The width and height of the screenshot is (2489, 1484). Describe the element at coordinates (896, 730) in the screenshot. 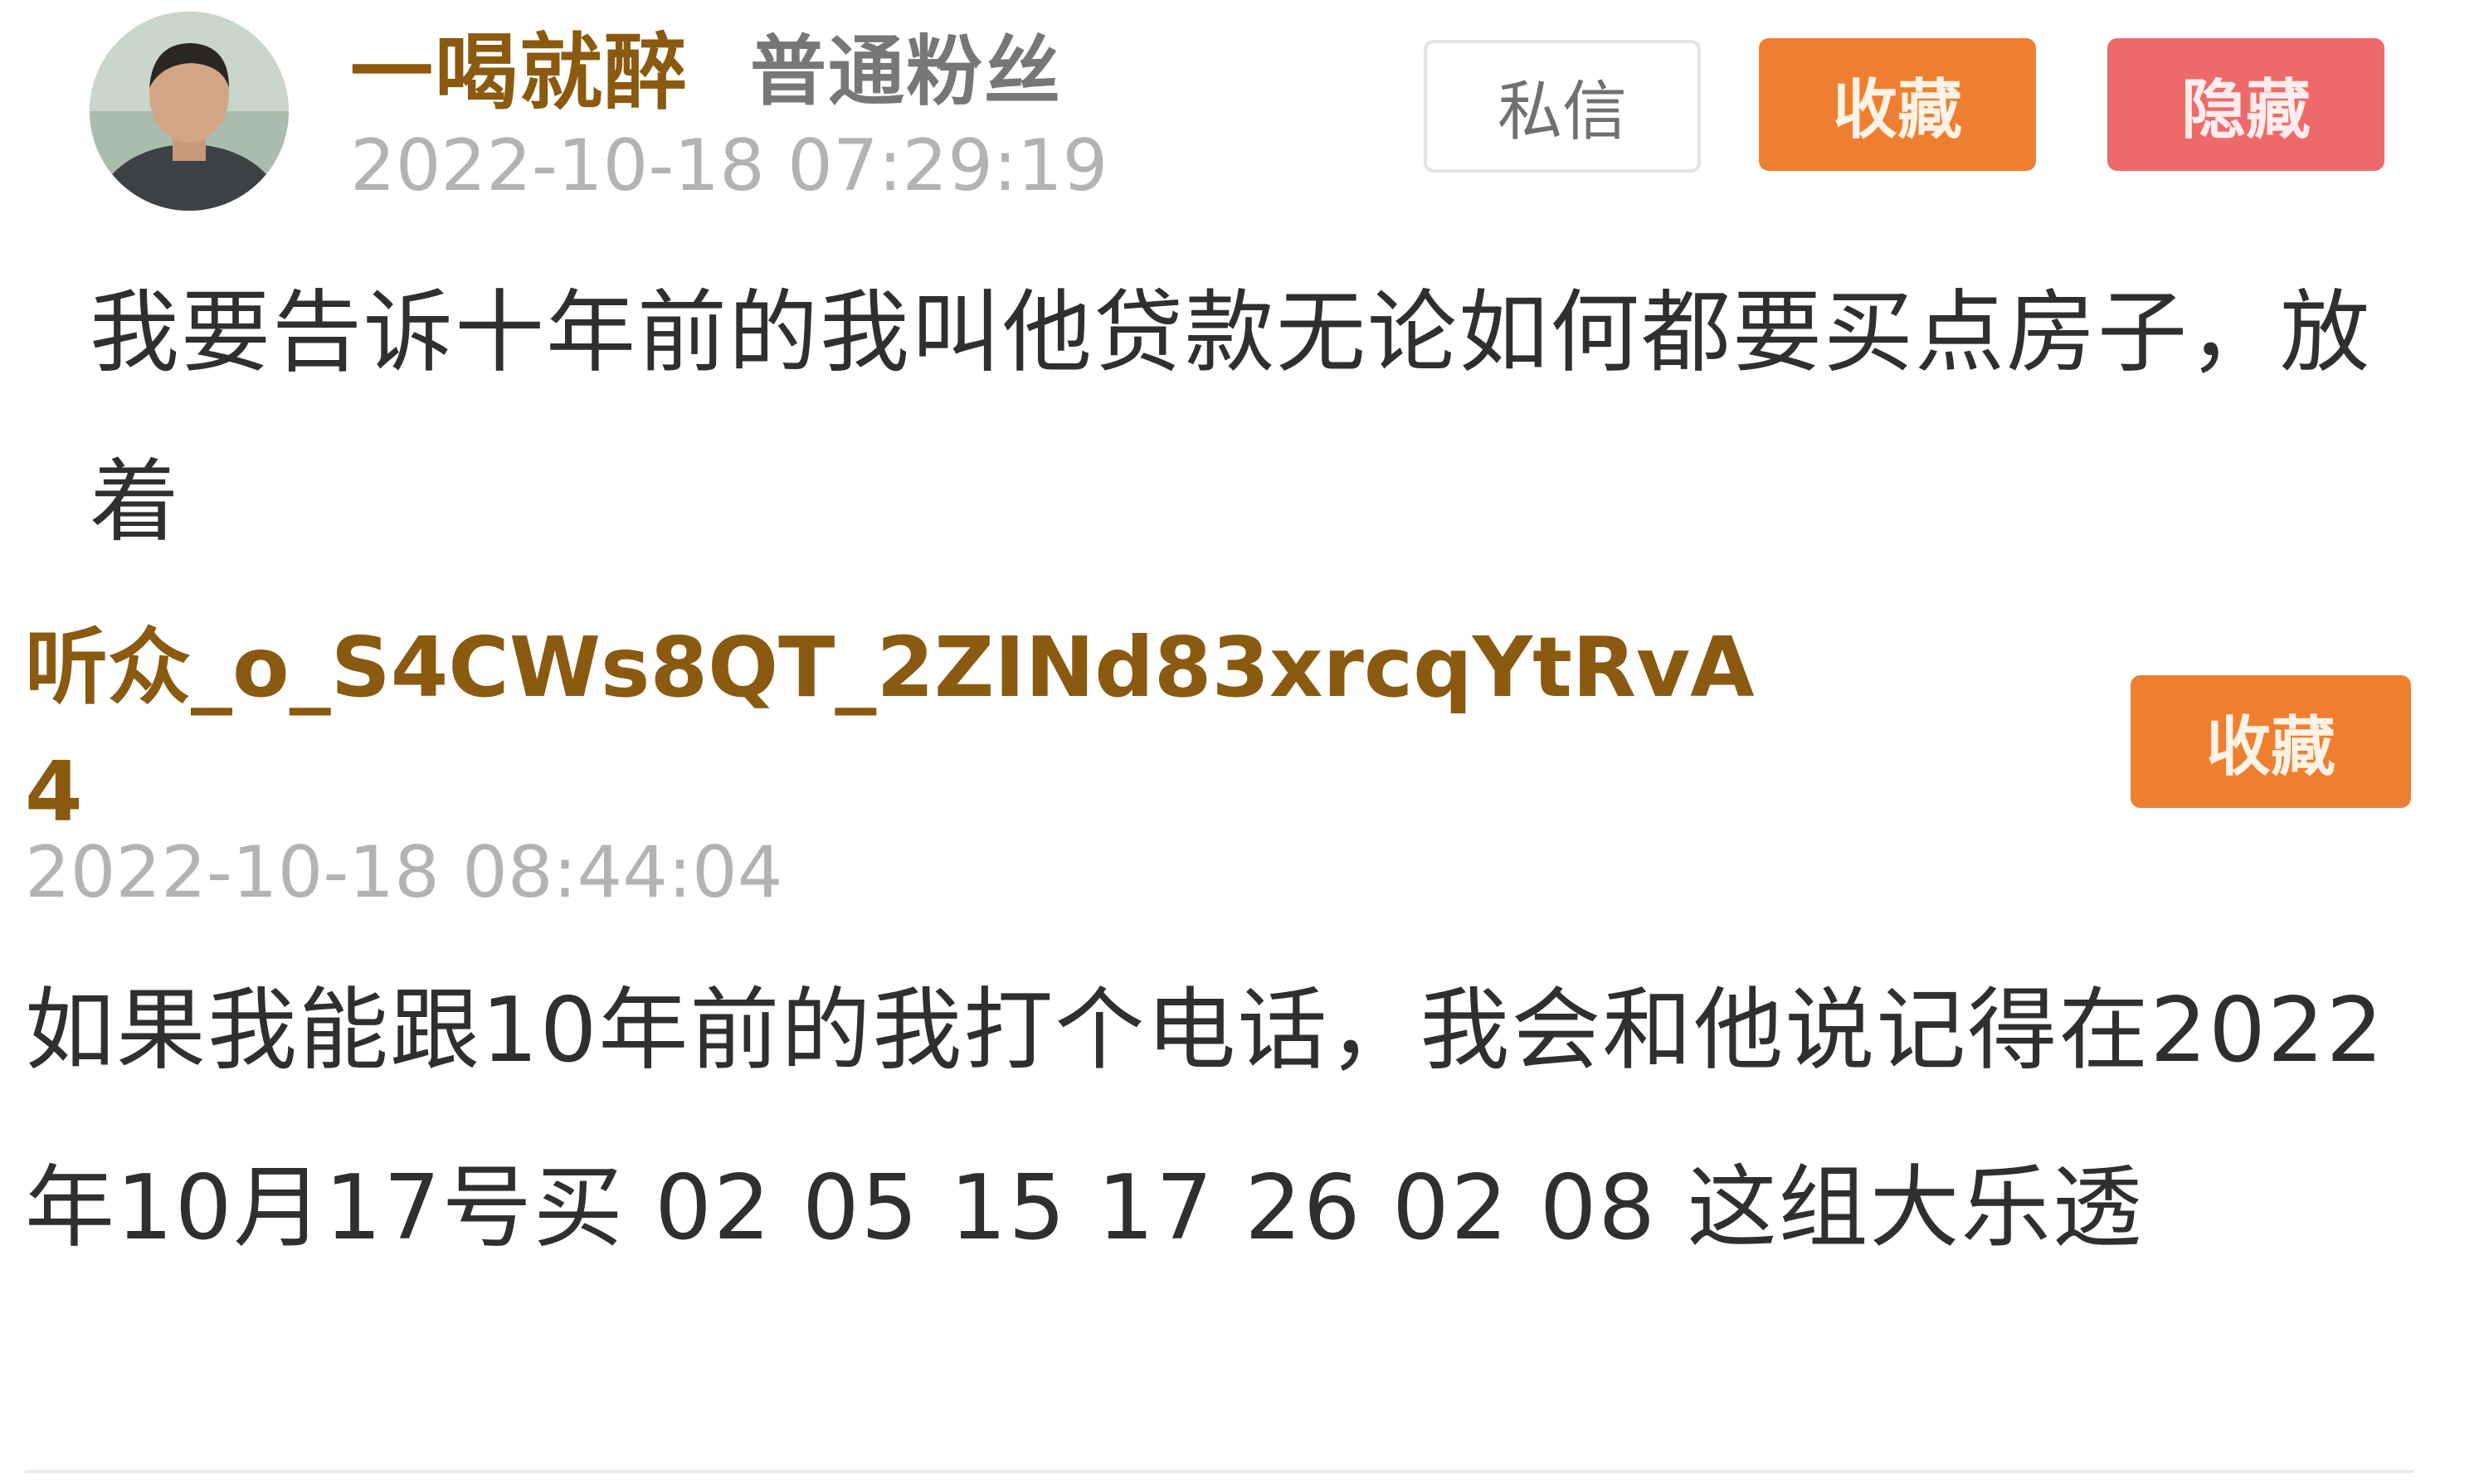

I see `username: 听众_o_S4CWs8QT_2ZINd83xrcqYtRvA4` at that location.